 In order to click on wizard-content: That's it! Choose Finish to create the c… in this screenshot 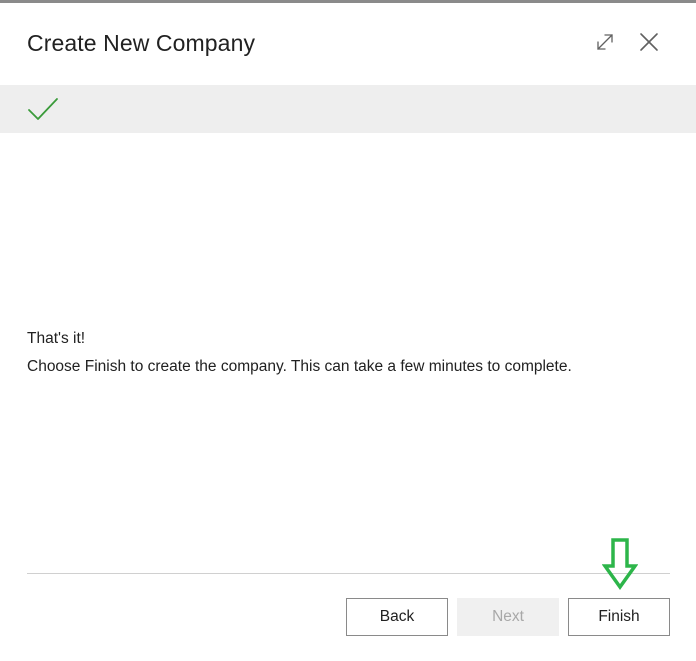, I will do `click(347, 353)`.